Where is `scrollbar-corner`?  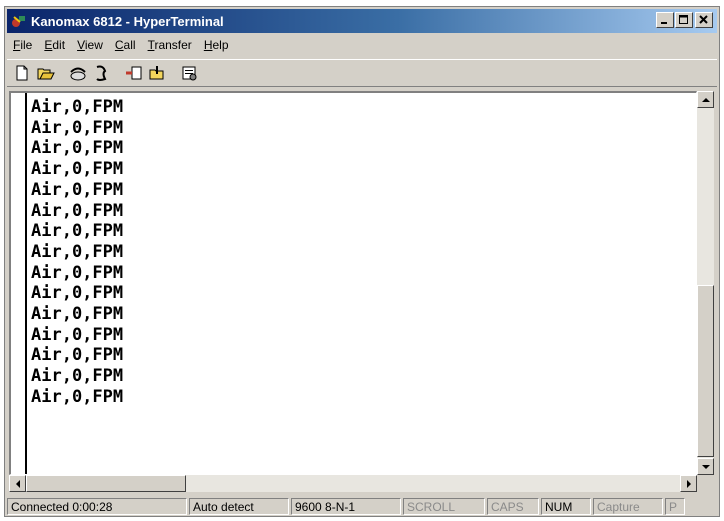
scrollbar-corner is located at coordinates (705, 483).